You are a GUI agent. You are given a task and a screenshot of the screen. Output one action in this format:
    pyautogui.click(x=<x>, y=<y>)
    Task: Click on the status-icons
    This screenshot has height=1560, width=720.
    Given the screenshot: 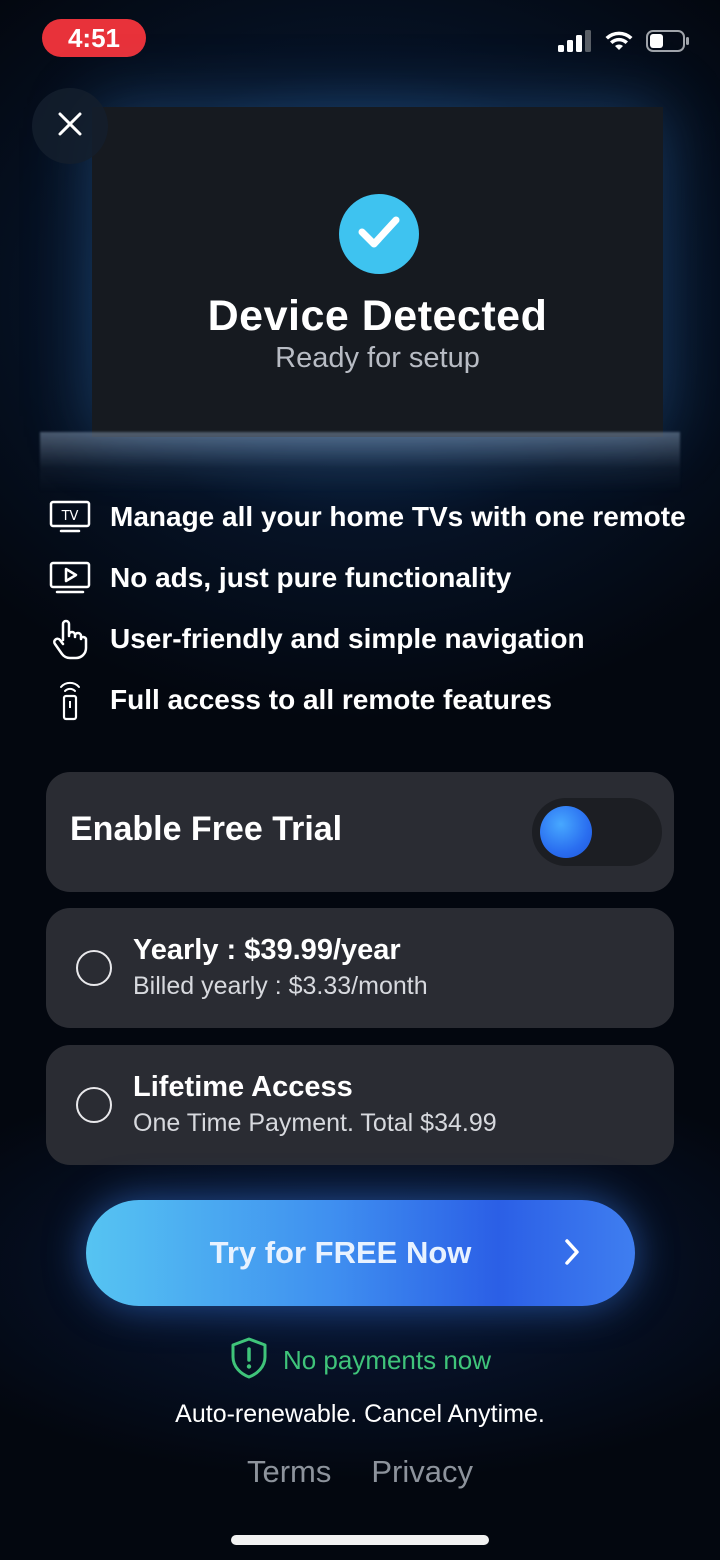 What is the action you would take?
    pyautogui.click(x=624, y=43)
    